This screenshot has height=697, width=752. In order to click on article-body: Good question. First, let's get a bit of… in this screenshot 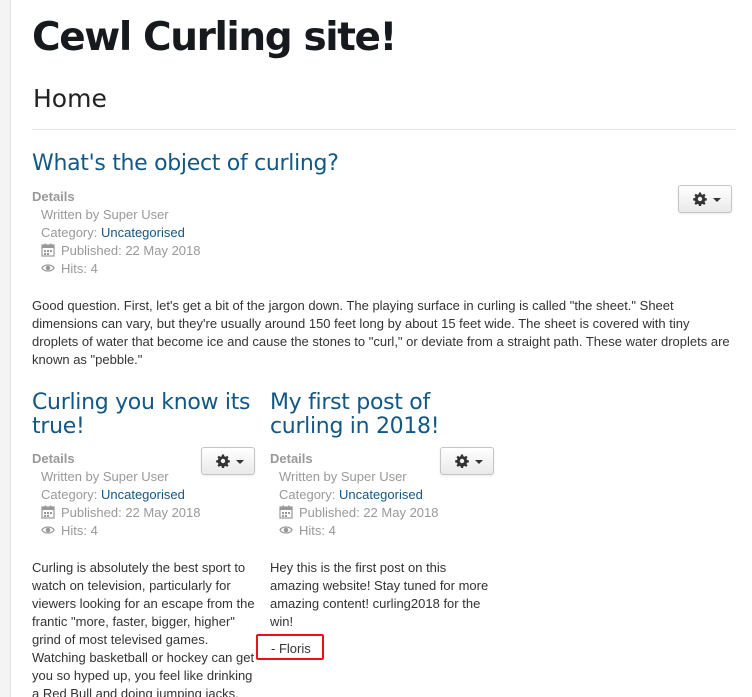, I will do `click(381, 332)`.